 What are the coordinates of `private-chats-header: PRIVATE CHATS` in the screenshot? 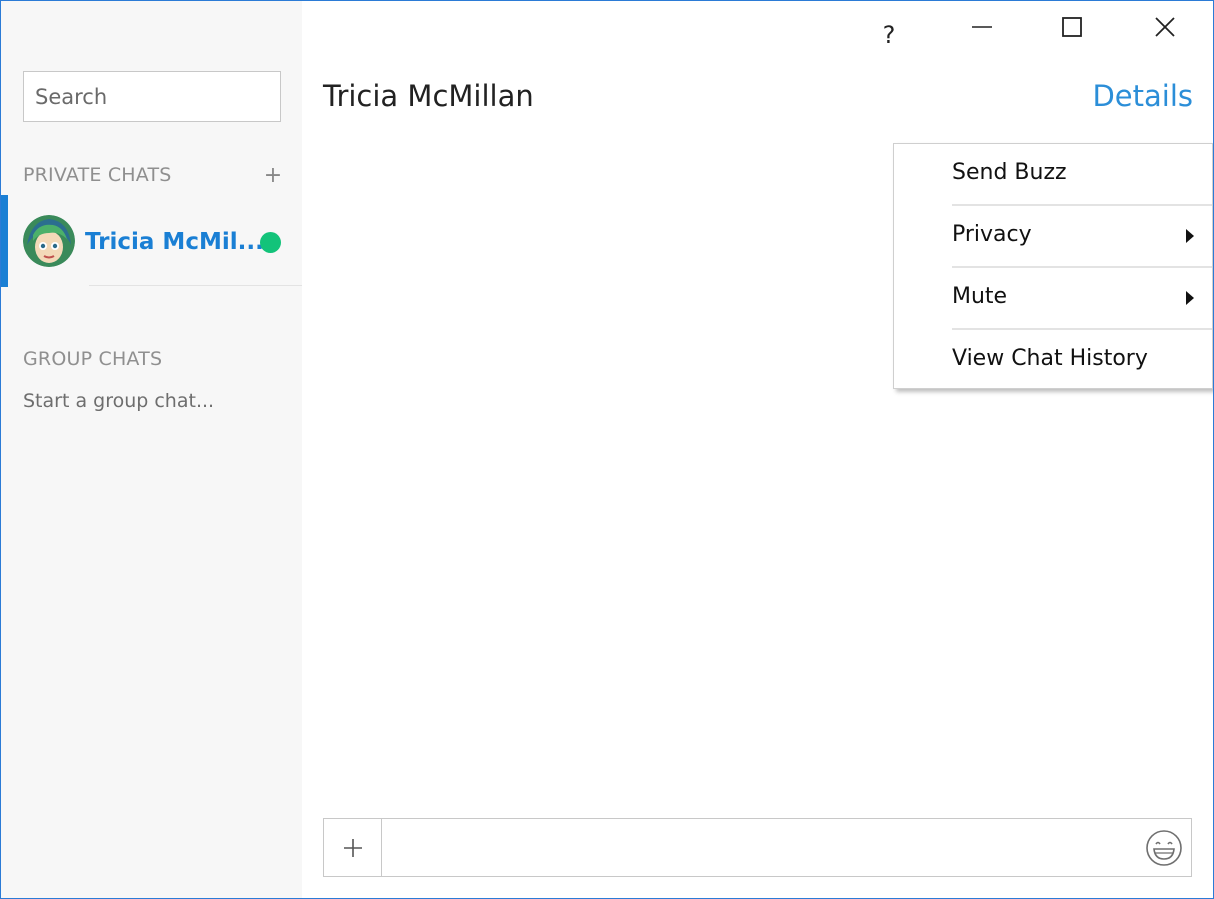 It's located at (97, 175).